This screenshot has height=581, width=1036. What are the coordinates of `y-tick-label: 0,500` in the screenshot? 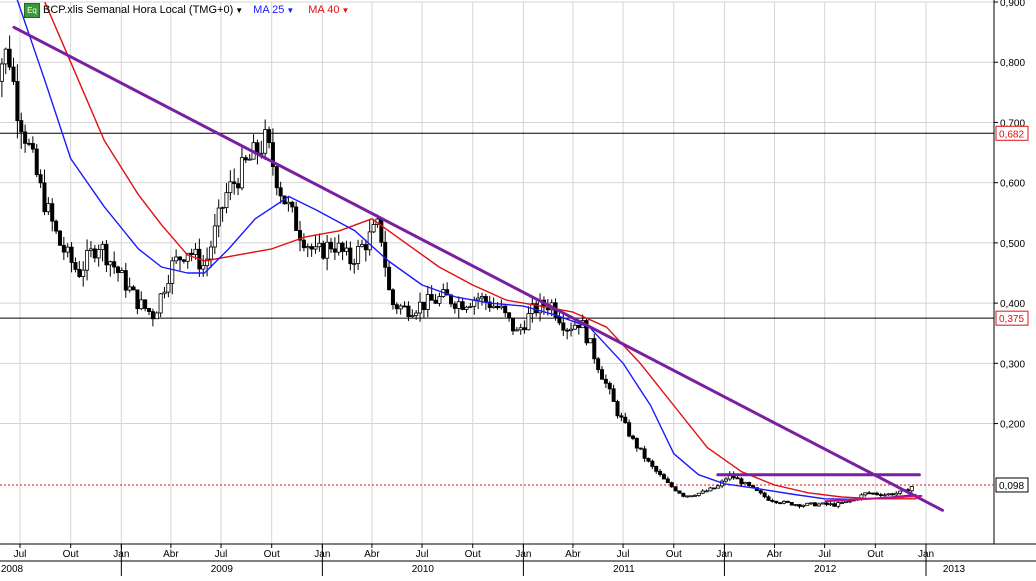 It's located at (1012, 244).